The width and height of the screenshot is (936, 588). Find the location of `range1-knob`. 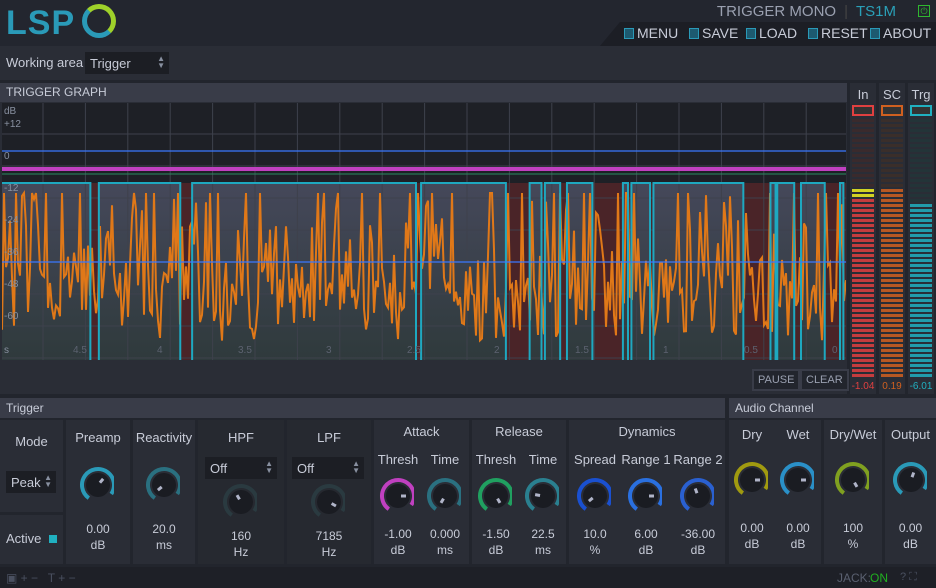

range1-knob is located at coordinates (644, 494).